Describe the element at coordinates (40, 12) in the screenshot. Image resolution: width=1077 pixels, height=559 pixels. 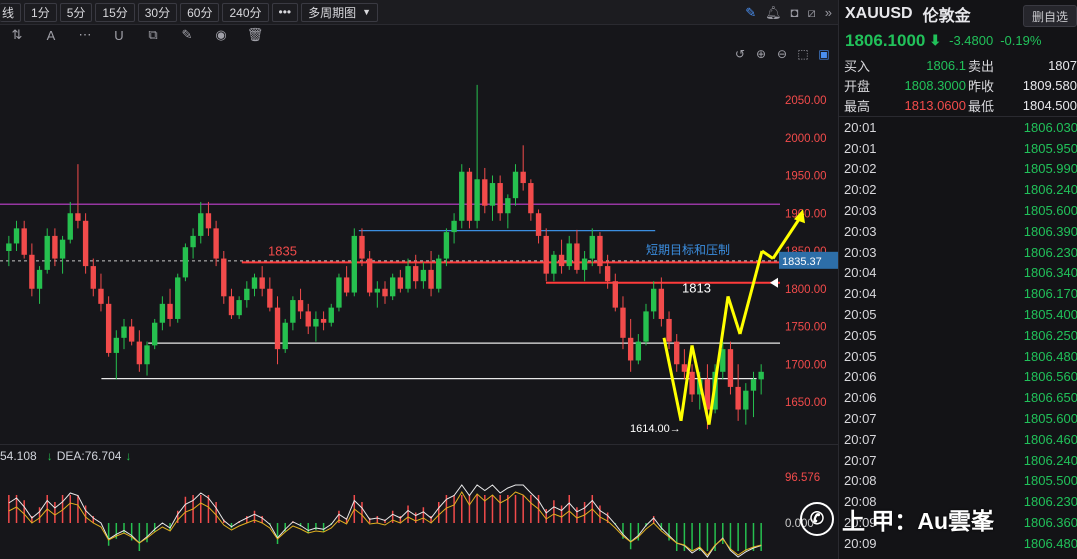
I see `timeframe-button: 1分` at that location.